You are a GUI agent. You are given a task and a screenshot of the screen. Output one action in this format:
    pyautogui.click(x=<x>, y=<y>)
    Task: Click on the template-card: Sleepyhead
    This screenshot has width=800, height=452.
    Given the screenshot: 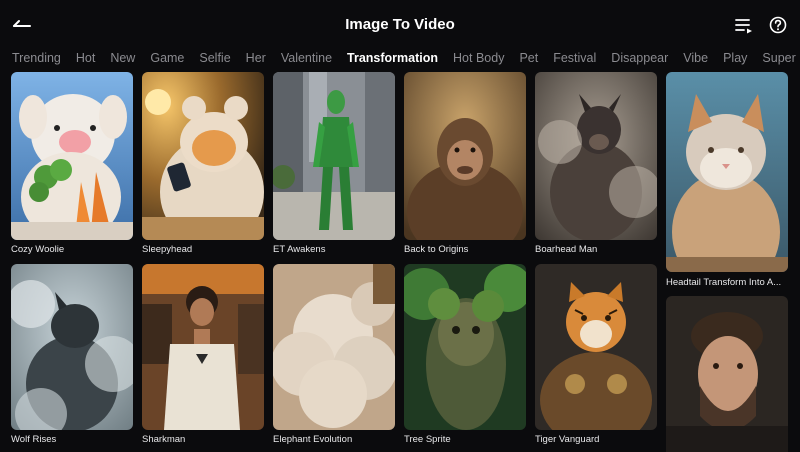 What is the action you would take?
    pyautogui.click(x=203, y=164)
    